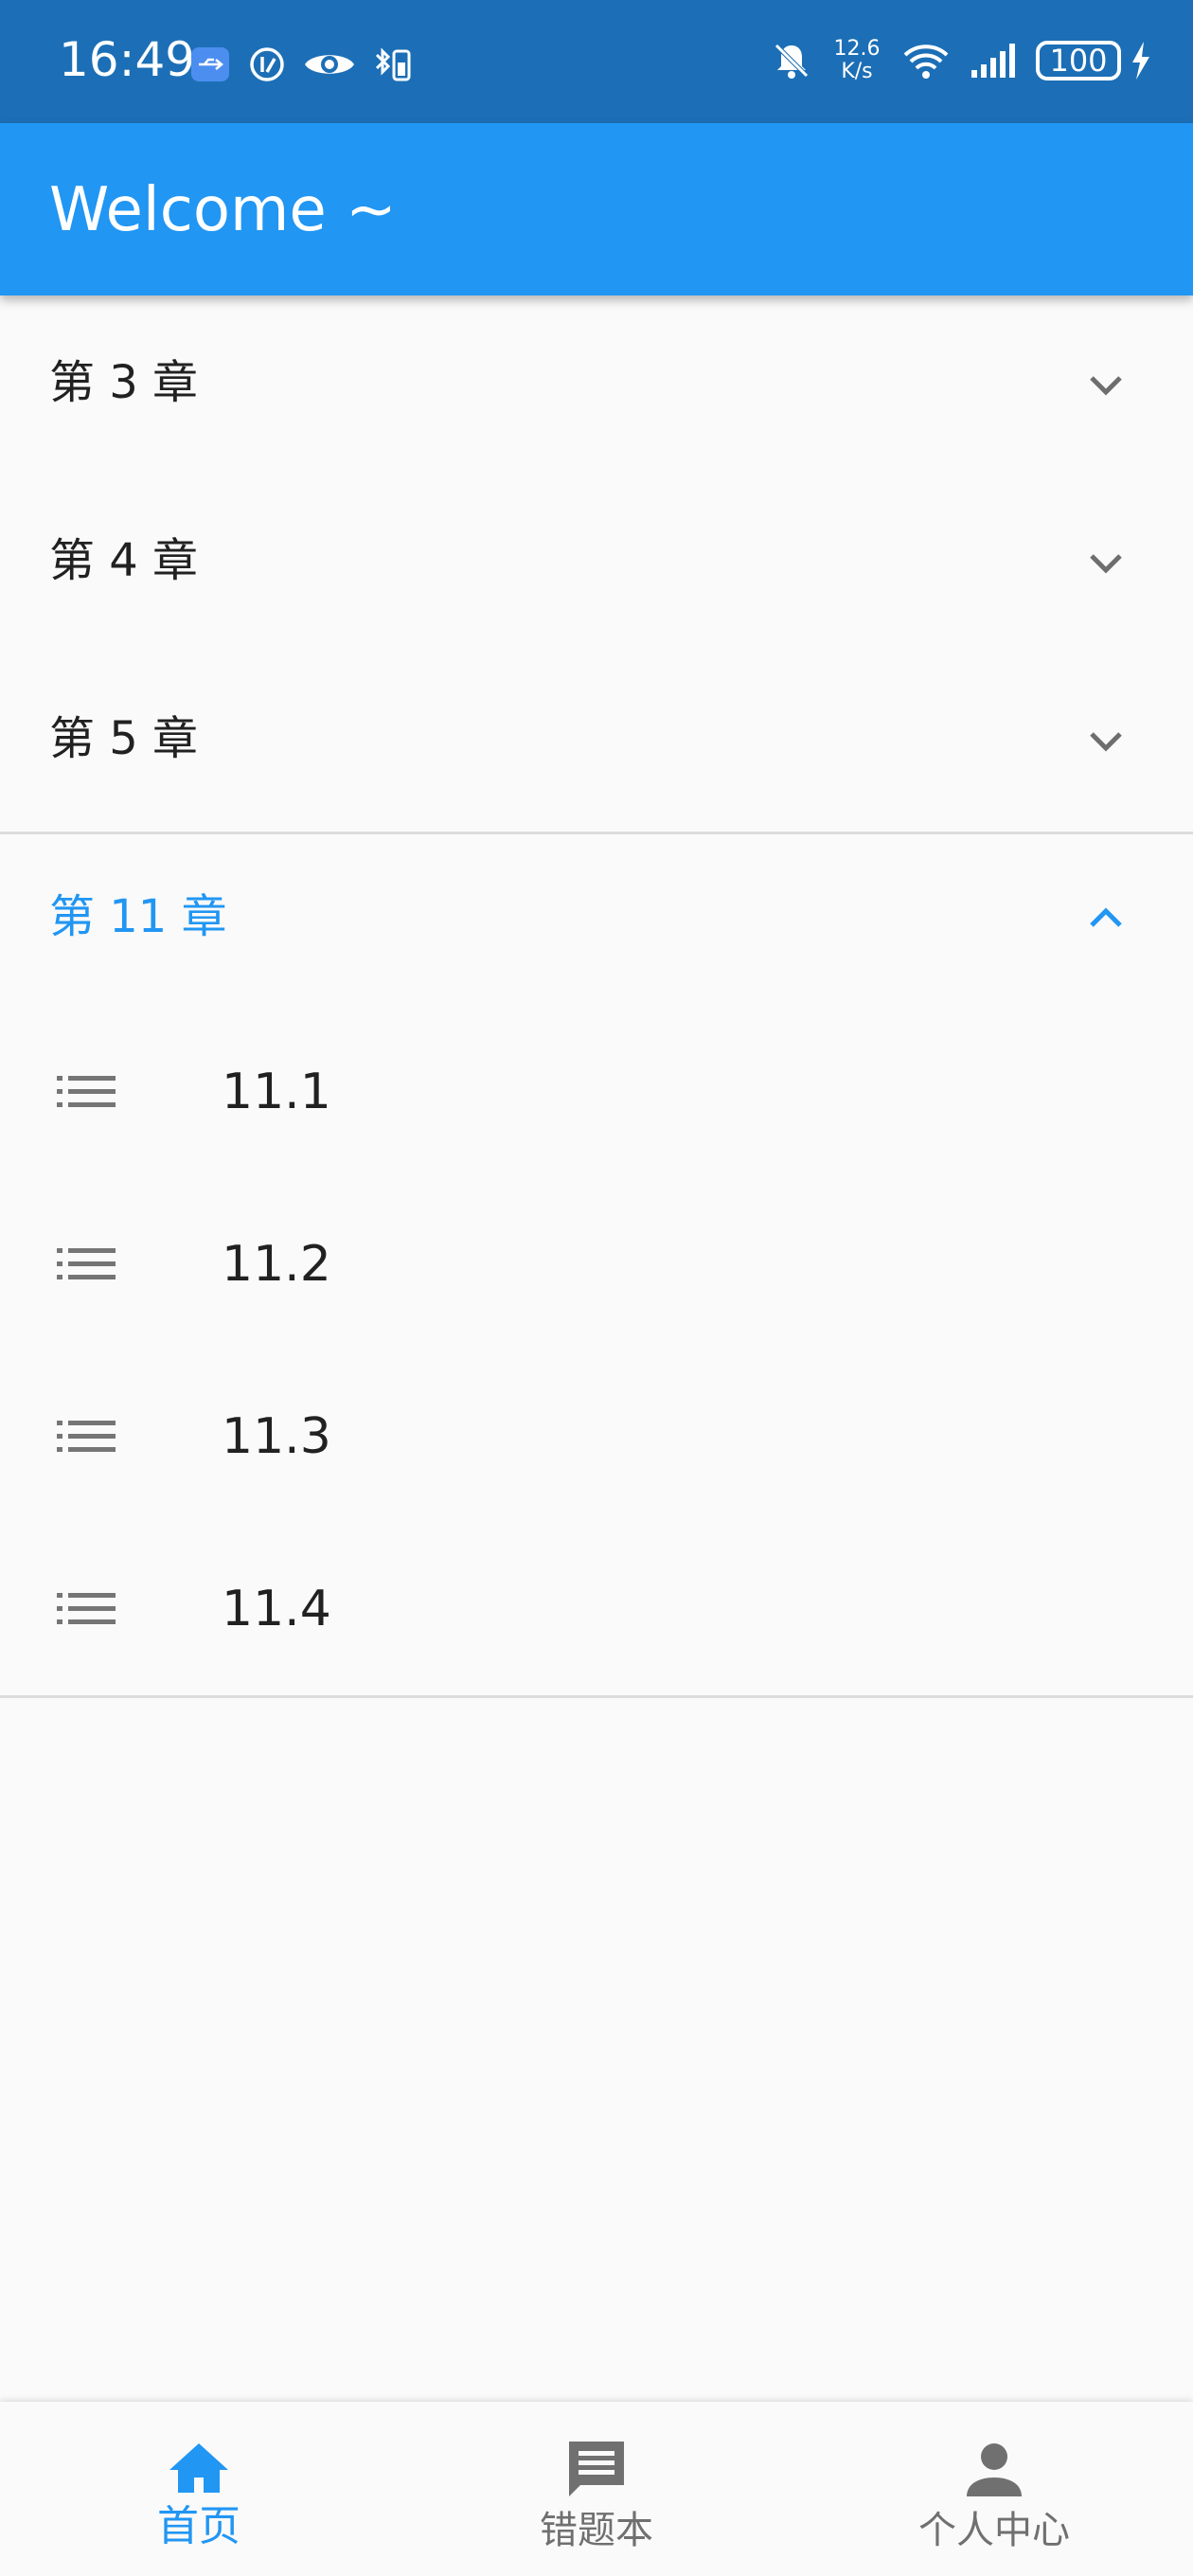  Describe the element at coordinates (276, 1436) in the screenshot. I see `section-label: 11.3` at that location.